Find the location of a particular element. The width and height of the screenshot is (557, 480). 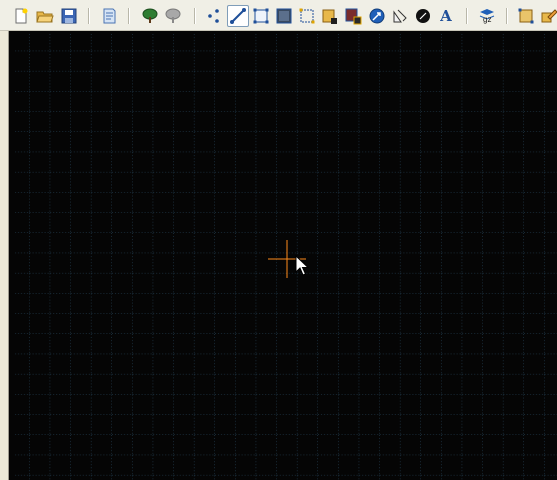

black-circle-icon is located at coordinates (423, 16).